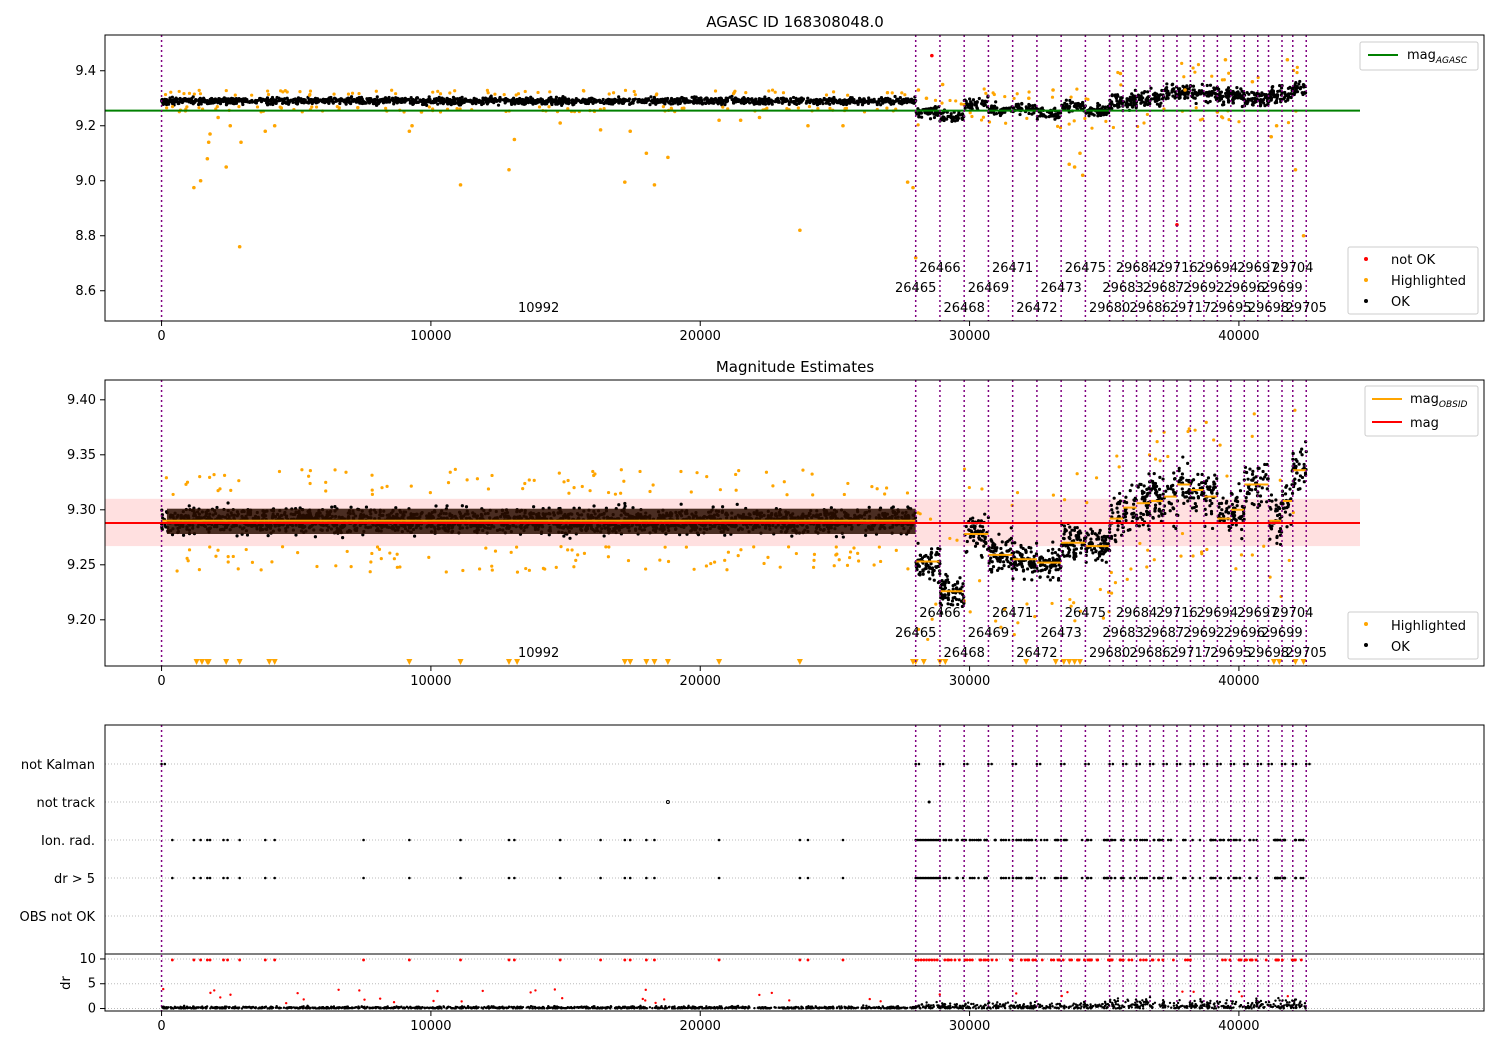 The width and height of the screenshot is (1500, 1050). What do you see at coordinates (1149, 308) in the screenshot?
I see `obsid-label: 29686` at bounding box center [1149, 308].